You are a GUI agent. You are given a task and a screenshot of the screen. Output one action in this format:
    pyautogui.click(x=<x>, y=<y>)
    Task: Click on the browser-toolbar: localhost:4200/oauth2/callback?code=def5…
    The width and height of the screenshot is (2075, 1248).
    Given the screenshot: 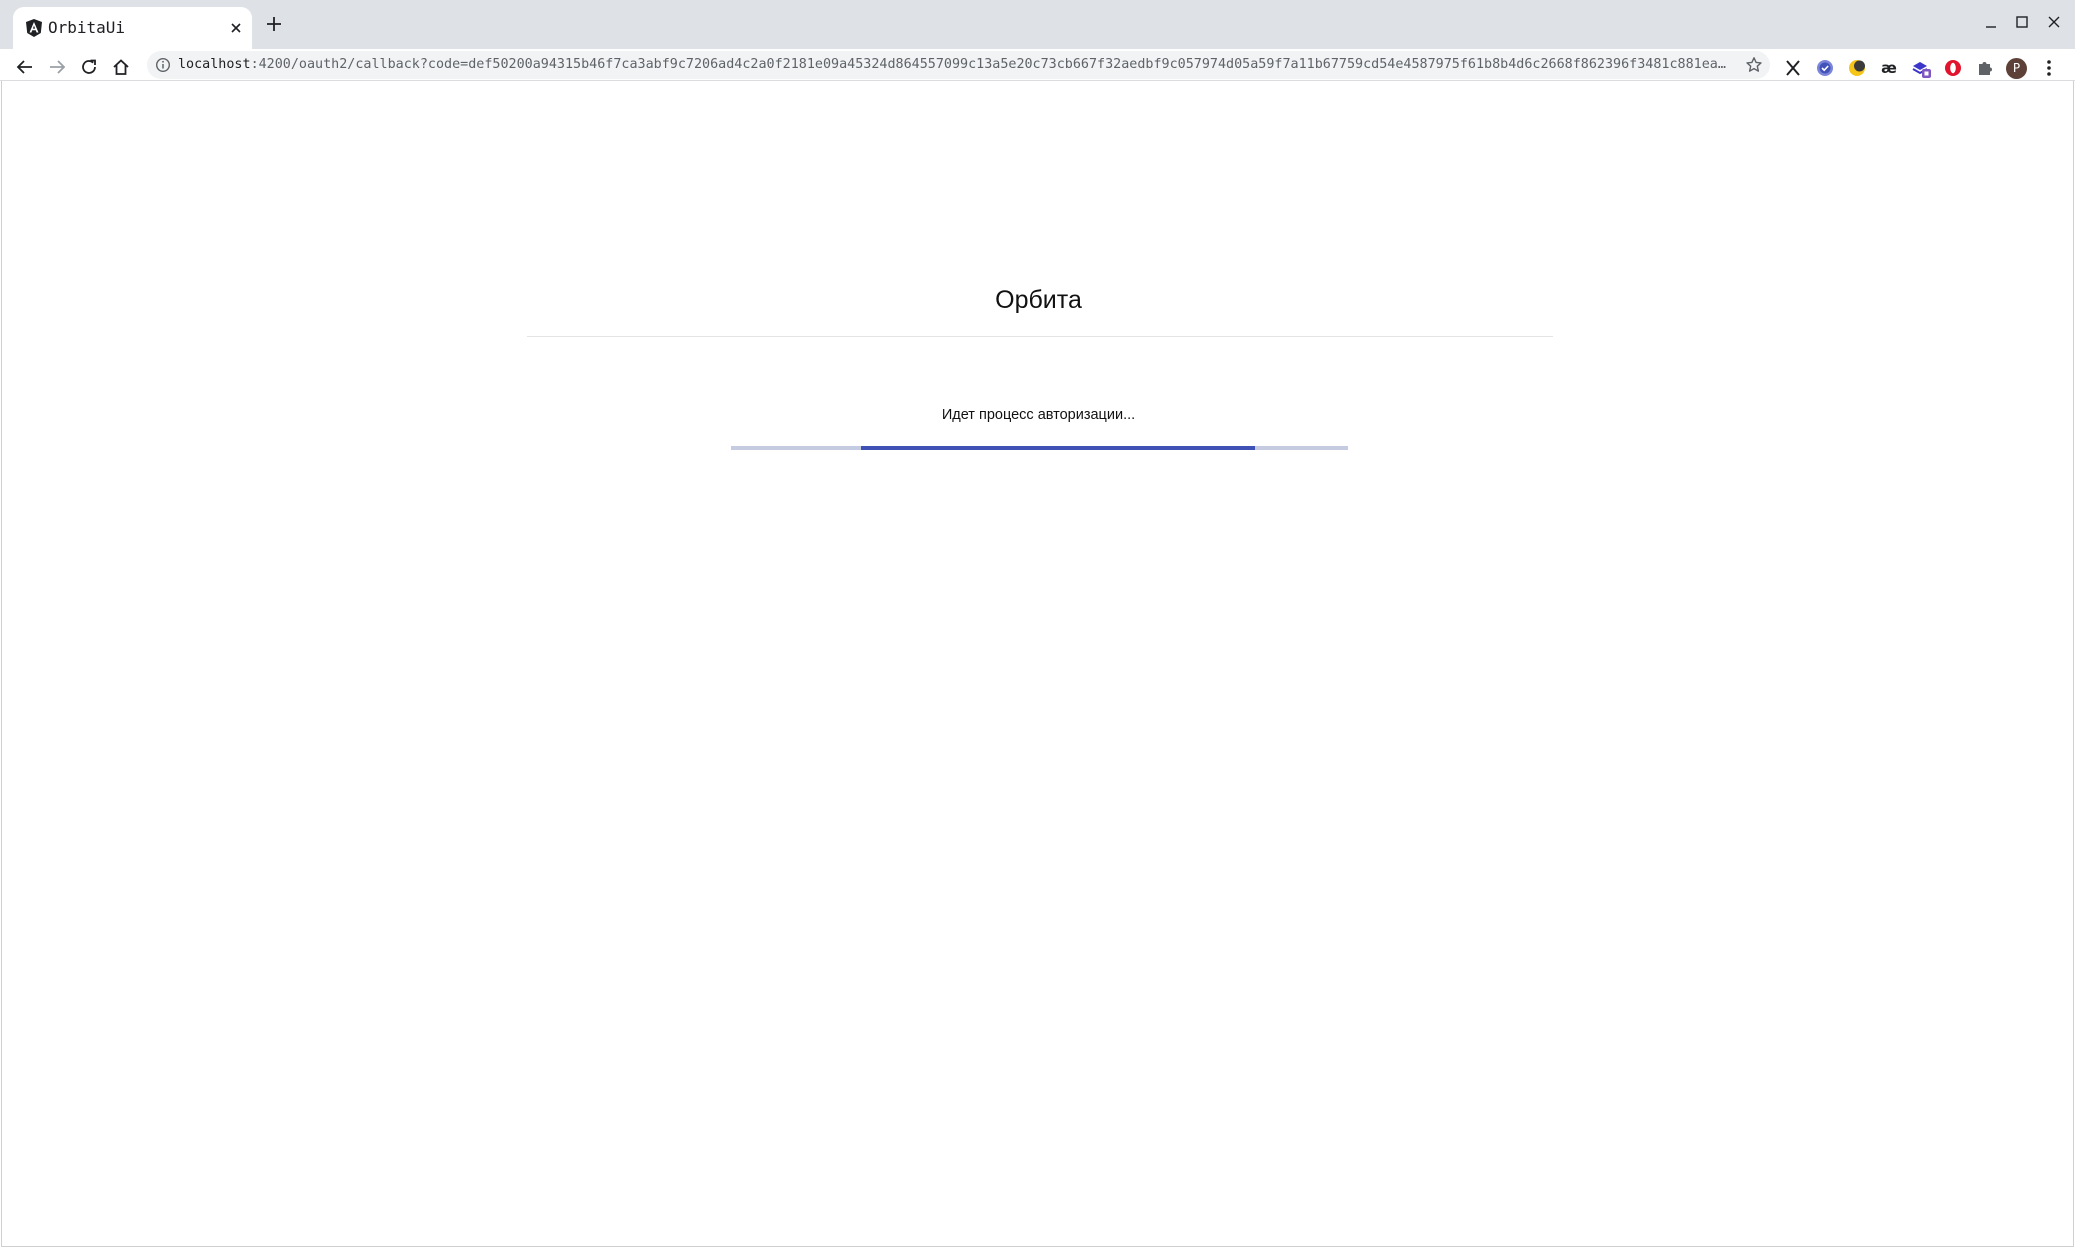 What is the action you would take?
    pyautogui.click(x=1037, y=65)
    